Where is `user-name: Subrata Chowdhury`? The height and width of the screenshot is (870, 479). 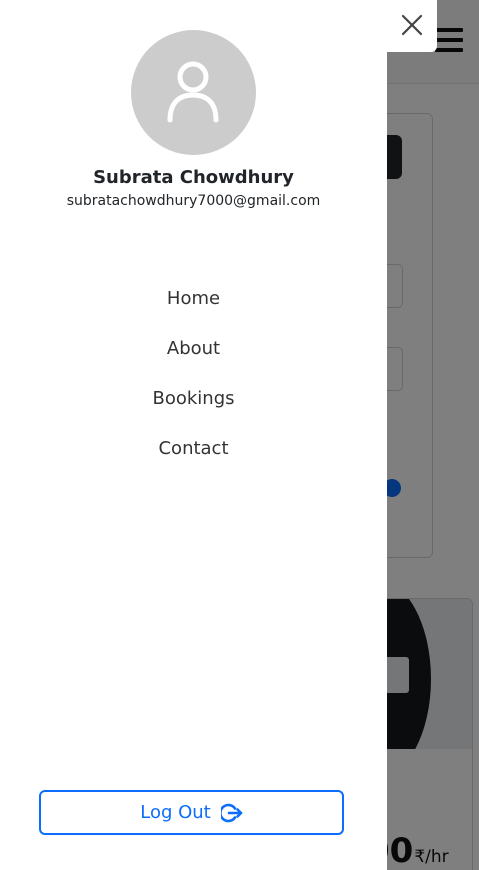
user-name: Subrata Chowdhury is located at coordinates (193, 177).